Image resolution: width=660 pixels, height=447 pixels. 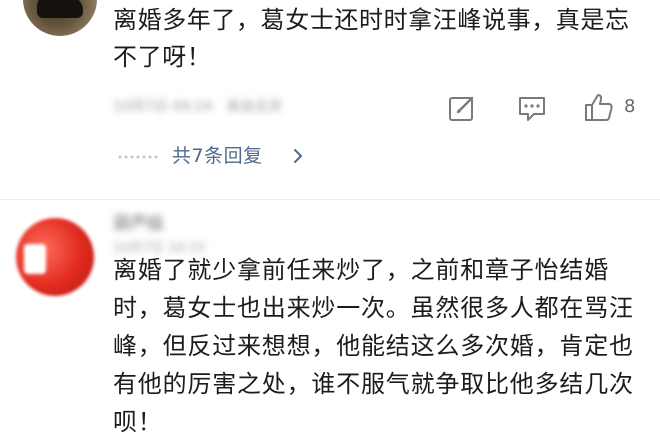 I want to click on author-name: 葫芦娃, so click(x=158, y=224).